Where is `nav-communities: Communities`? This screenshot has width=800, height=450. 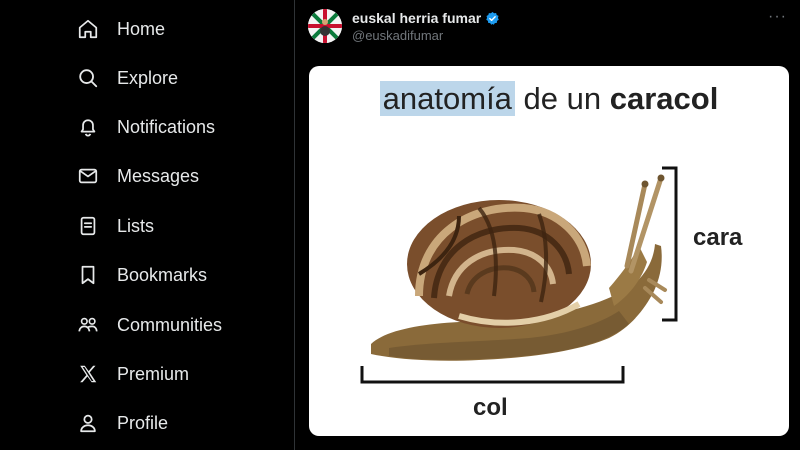
nav-communities: Communities is located at coordinates (149, 325).